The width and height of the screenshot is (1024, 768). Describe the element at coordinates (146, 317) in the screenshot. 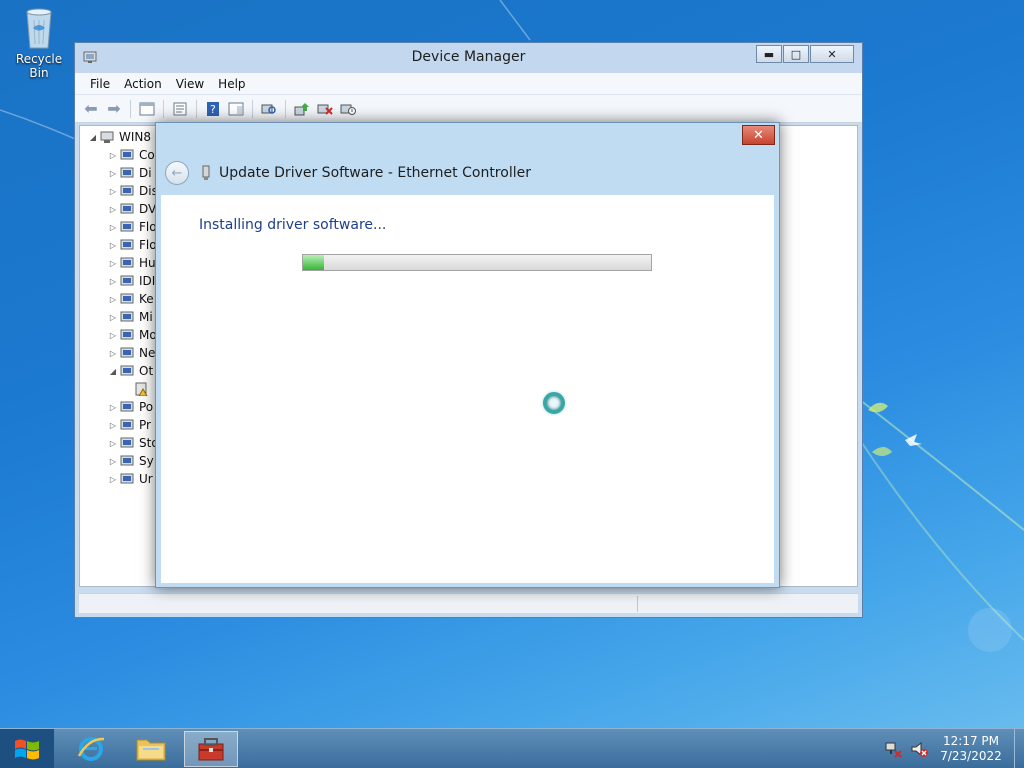

I see `tree-item-label: Mi` at that location.